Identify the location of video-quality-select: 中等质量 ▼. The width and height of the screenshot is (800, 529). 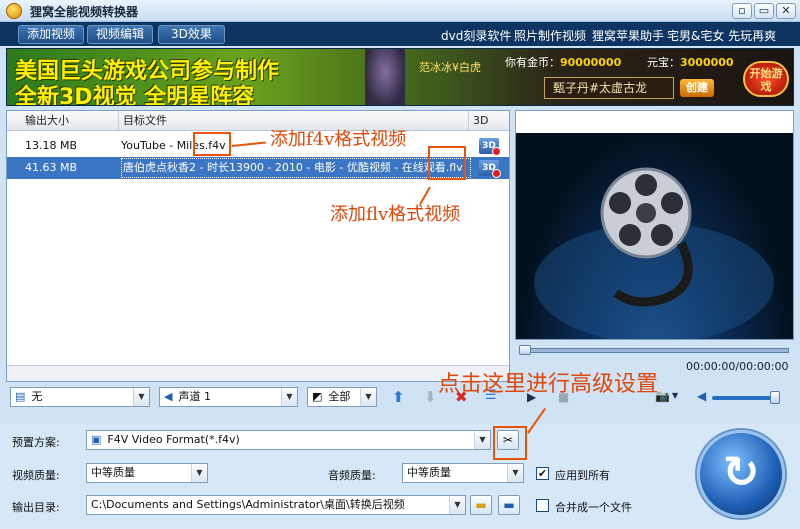
(147, 473).